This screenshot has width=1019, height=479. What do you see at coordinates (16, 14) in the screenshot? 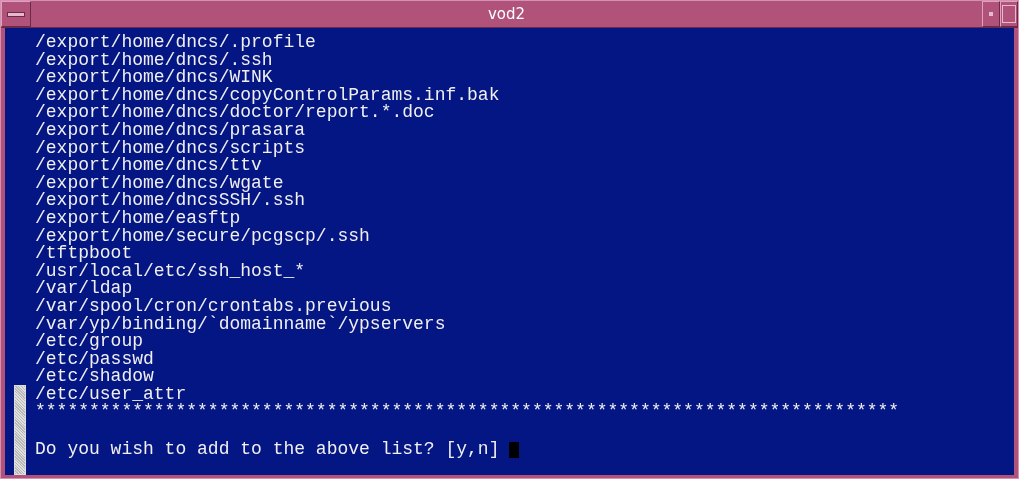
I see `window-menu-button` at bounding box center [16, 14].